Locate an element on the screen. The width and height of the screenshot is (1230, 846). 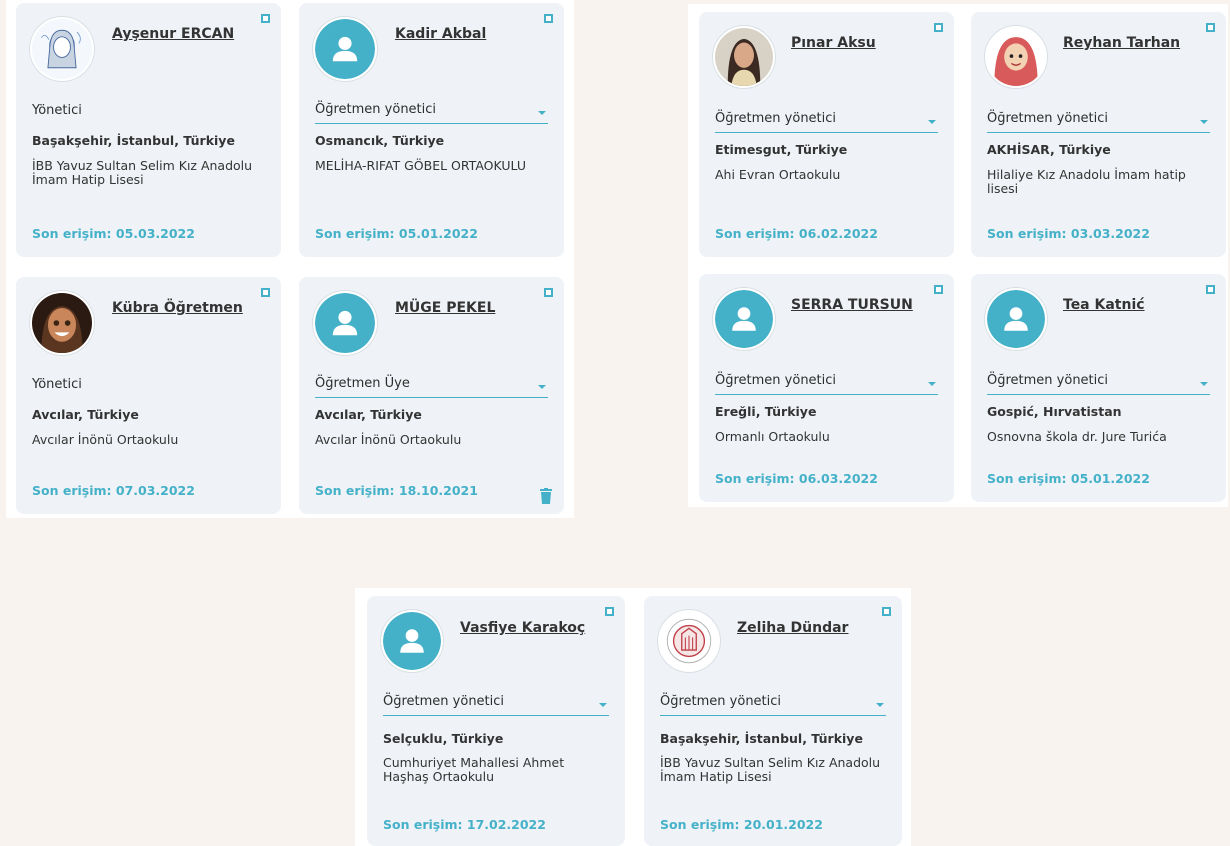
member-name-link: Zeliha Dündar is located at coordinates (792, 628).